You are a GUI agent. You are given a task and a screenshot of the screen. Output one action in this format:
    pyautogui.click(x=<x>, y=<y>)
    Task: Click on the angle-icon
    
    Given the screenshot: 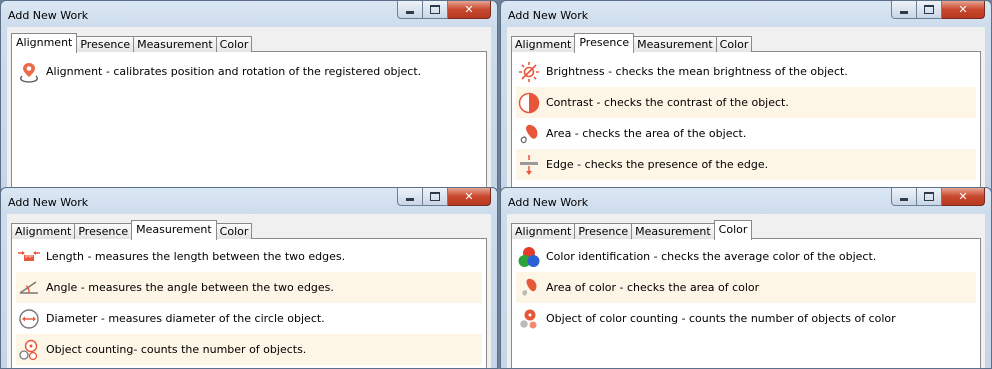 What is the action you would take?
    pyautogui.click(x=28, y=287)
    